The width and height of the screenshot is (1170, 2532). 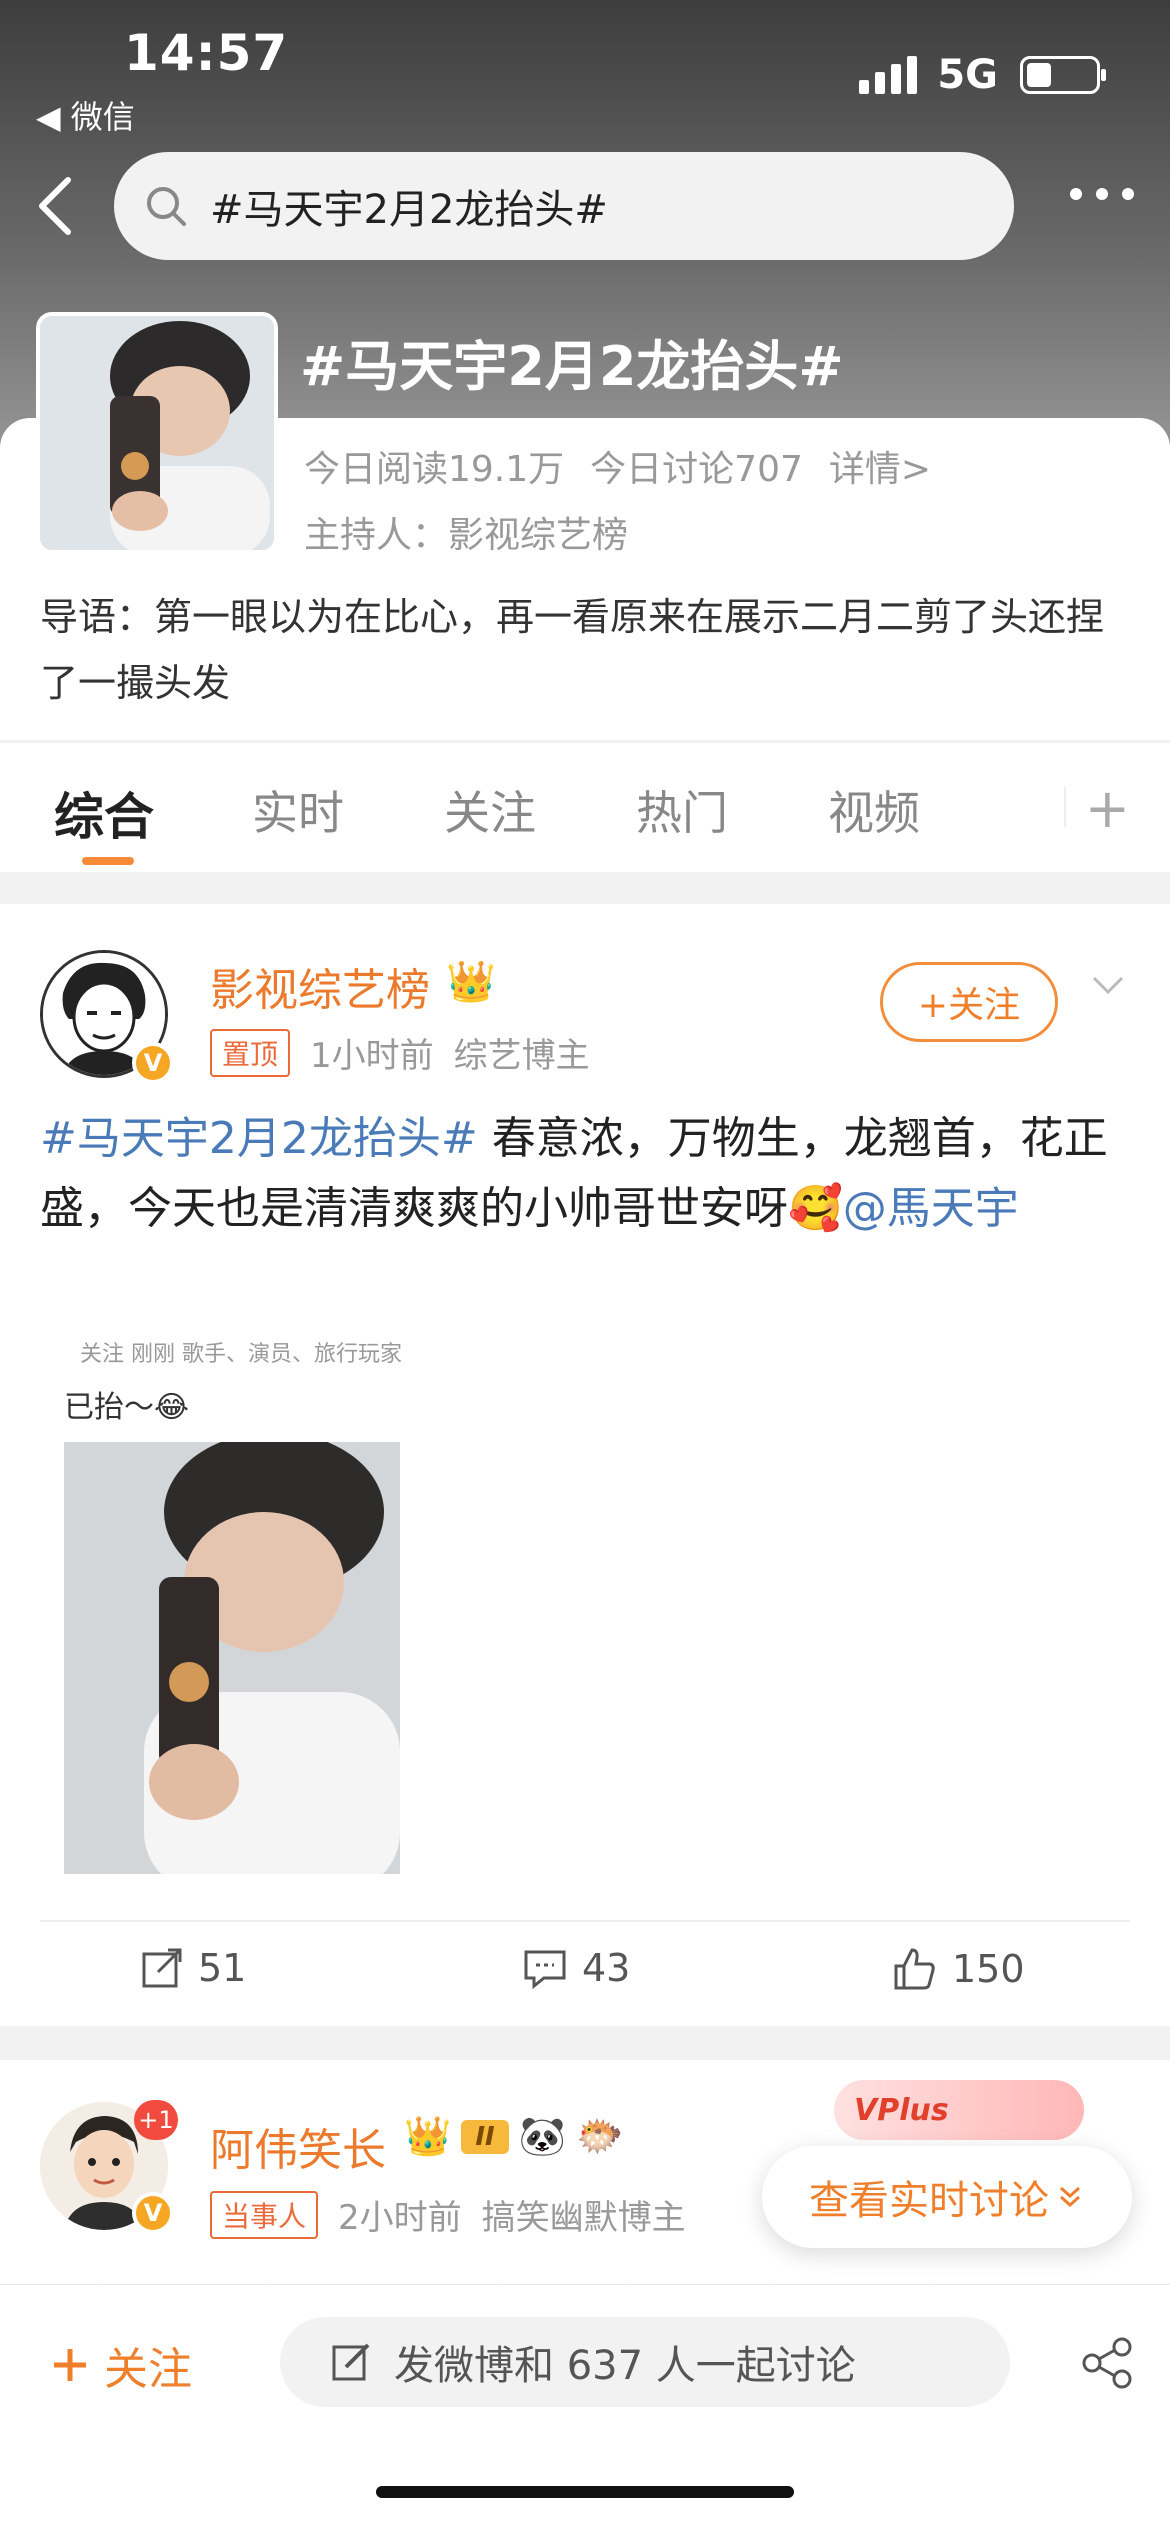 What do you see at coordinates (222, 1968) in the screenshot?
I see `repost-count: 51` at bounding box center [222, 1968].